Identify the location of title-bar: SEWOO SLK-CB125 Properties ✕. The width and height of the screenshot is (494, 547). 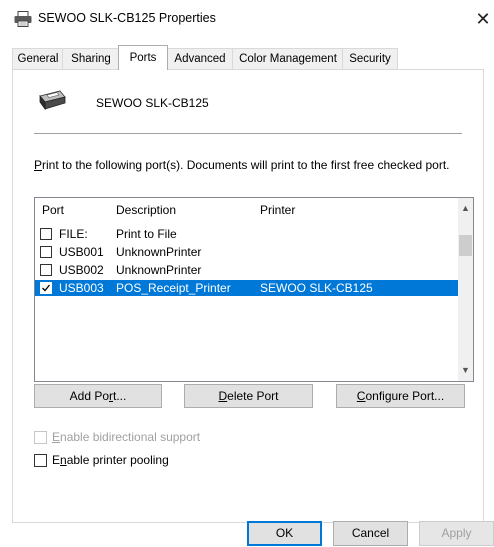
(247, 19).